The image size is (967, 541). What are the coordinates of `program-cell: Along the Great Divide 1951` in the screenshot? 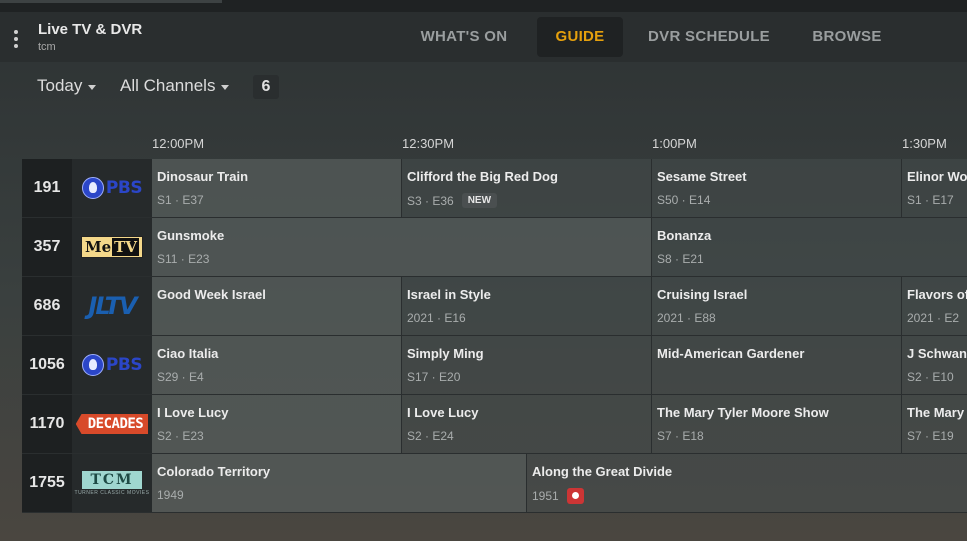 It's located at (747, 483).